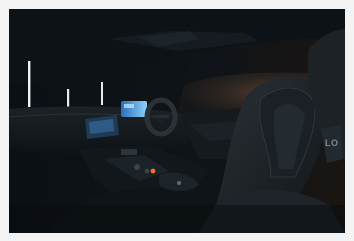 The height and width of the screenshot is (241, 354). I want to click on start-button, so click(153, 171).